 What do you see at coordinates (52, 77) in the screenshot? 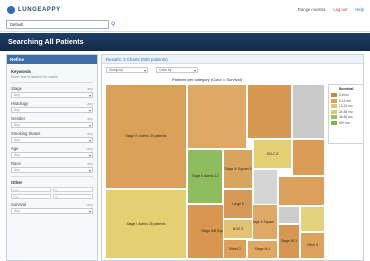
I see `keywords-hint: Enter text to search for cases` at bounding box center [52, 77].